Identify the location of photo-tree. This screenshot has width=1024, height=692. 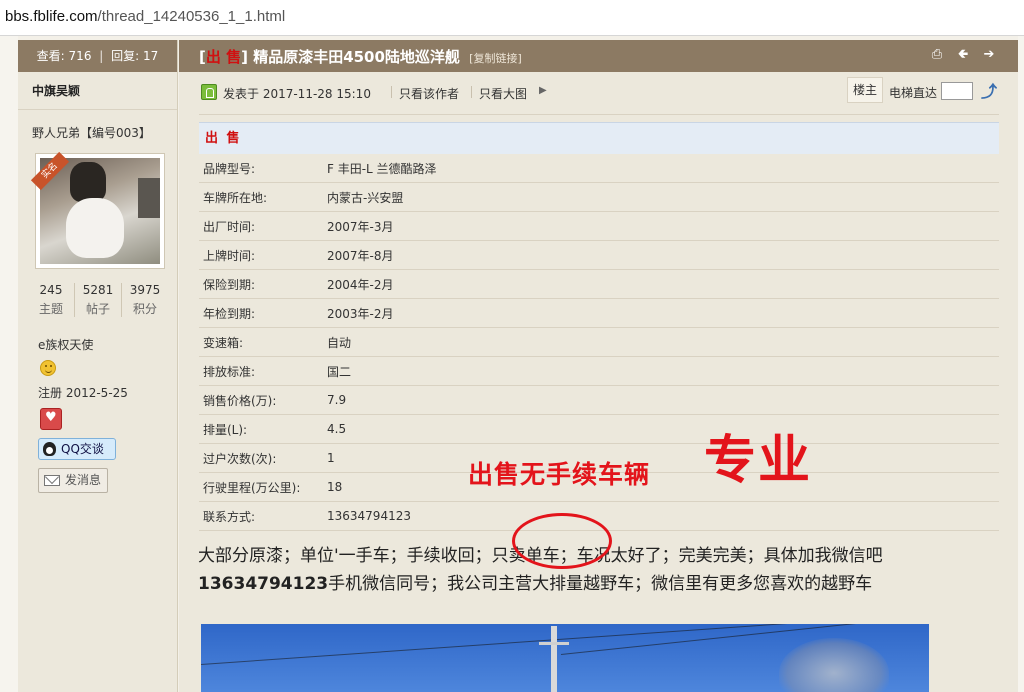
(834, 665).